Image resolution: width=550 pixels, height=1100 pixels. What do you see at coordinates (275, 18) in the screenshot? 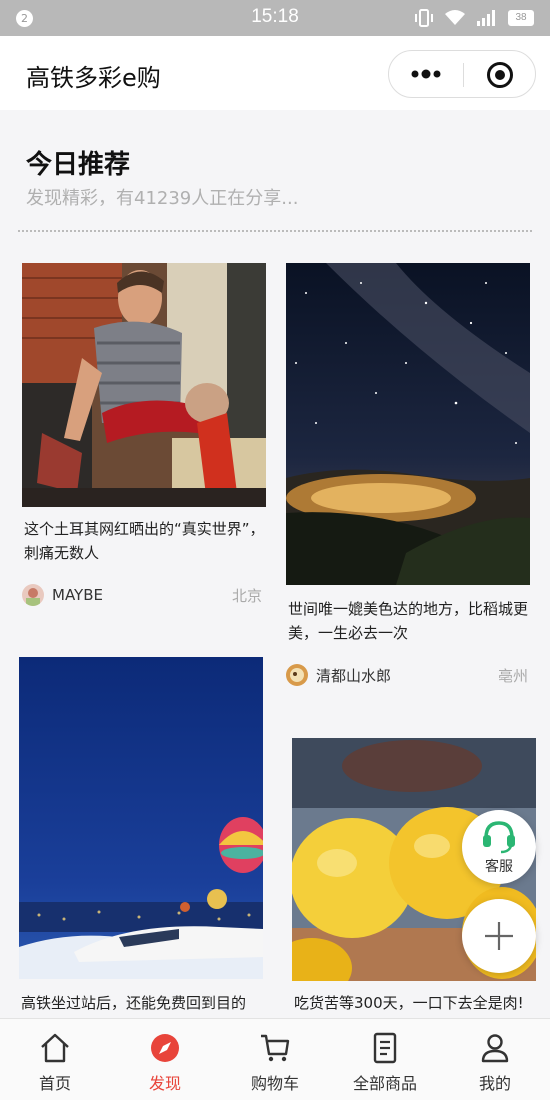
I see `status-bar: 2 15:18 38` at bounding box center [275, 18].